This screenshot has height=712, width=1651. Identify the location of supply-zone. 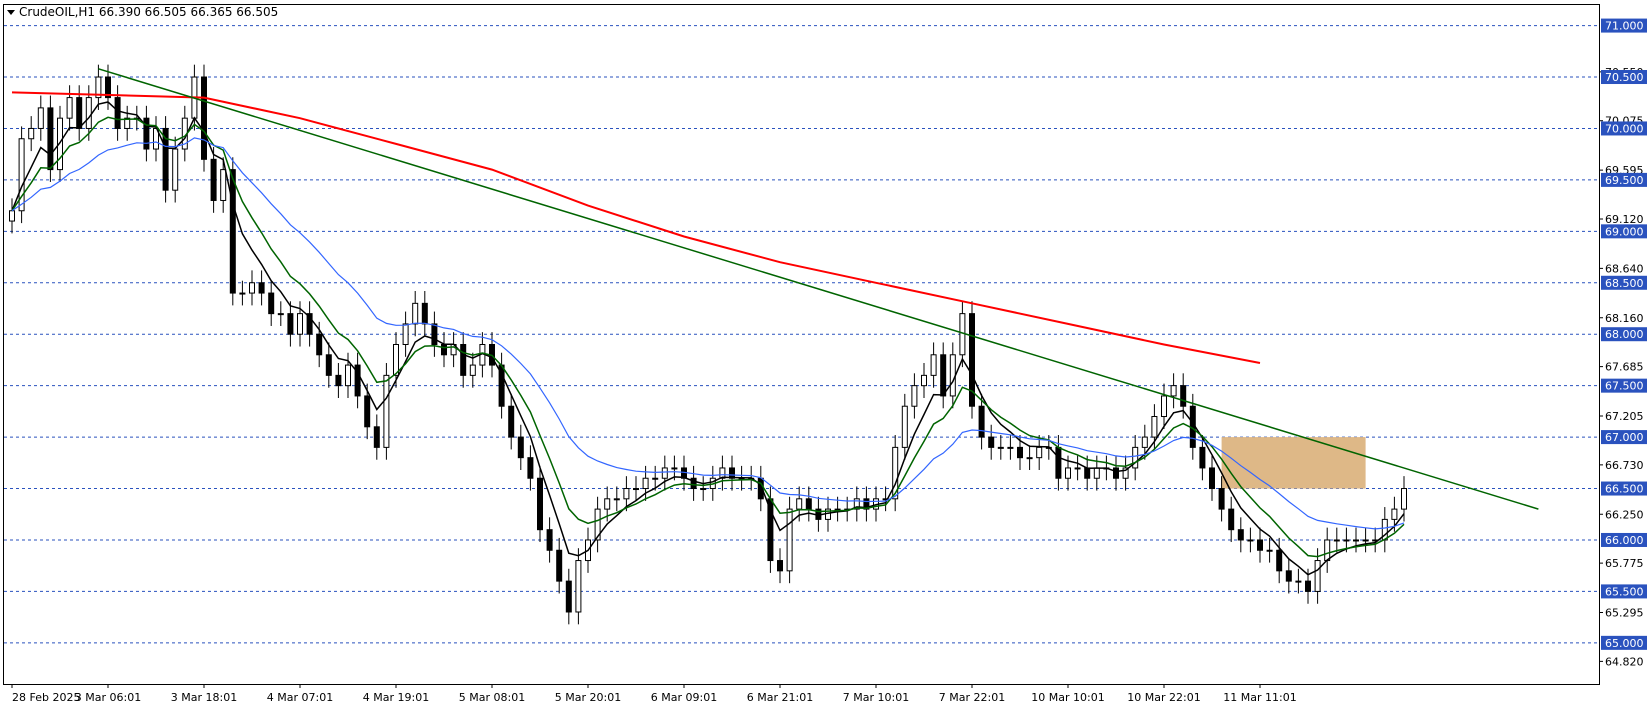
(1293, 463).